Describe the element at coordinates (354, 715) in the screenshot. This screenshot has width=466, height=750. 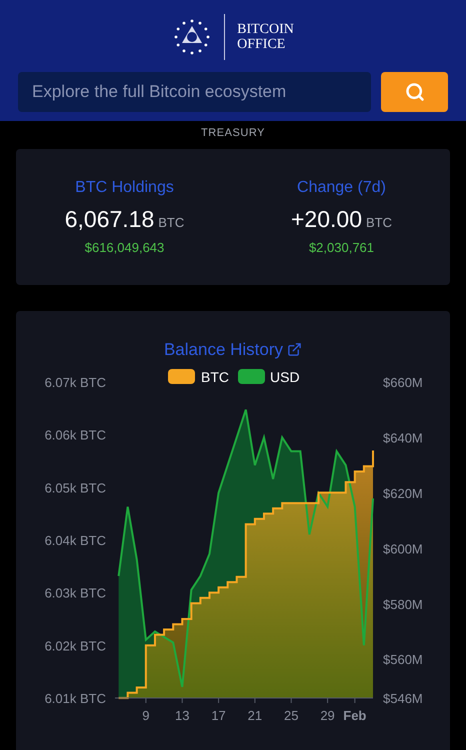
I see `axis-label: Feb` at that location.